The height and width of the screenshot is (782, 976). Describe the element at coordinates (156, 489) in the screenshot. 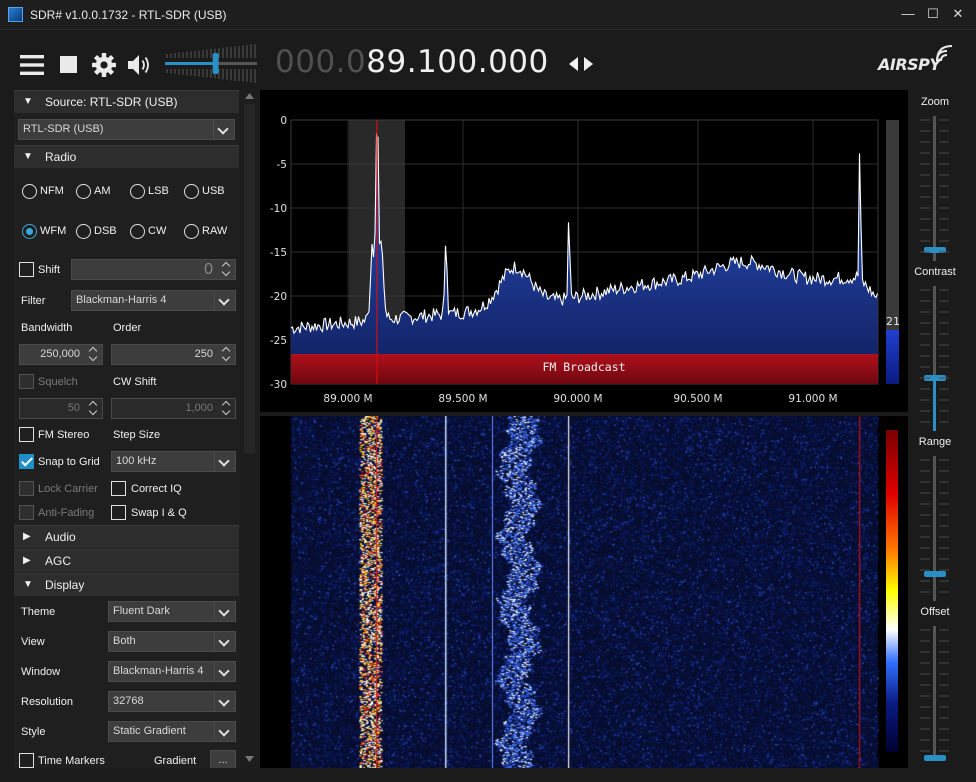

I see `correct-iq-label: Correct IQ` at that location.